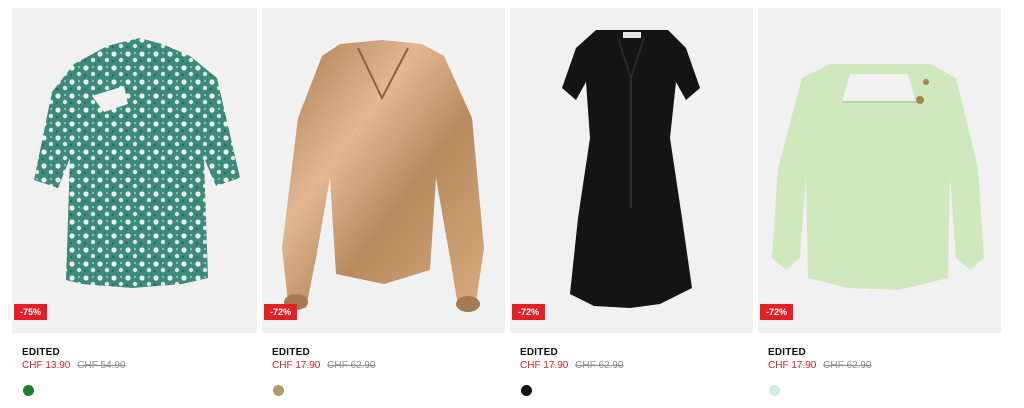  I want to click on original-price: CHF 54.90, so click(101, 365).